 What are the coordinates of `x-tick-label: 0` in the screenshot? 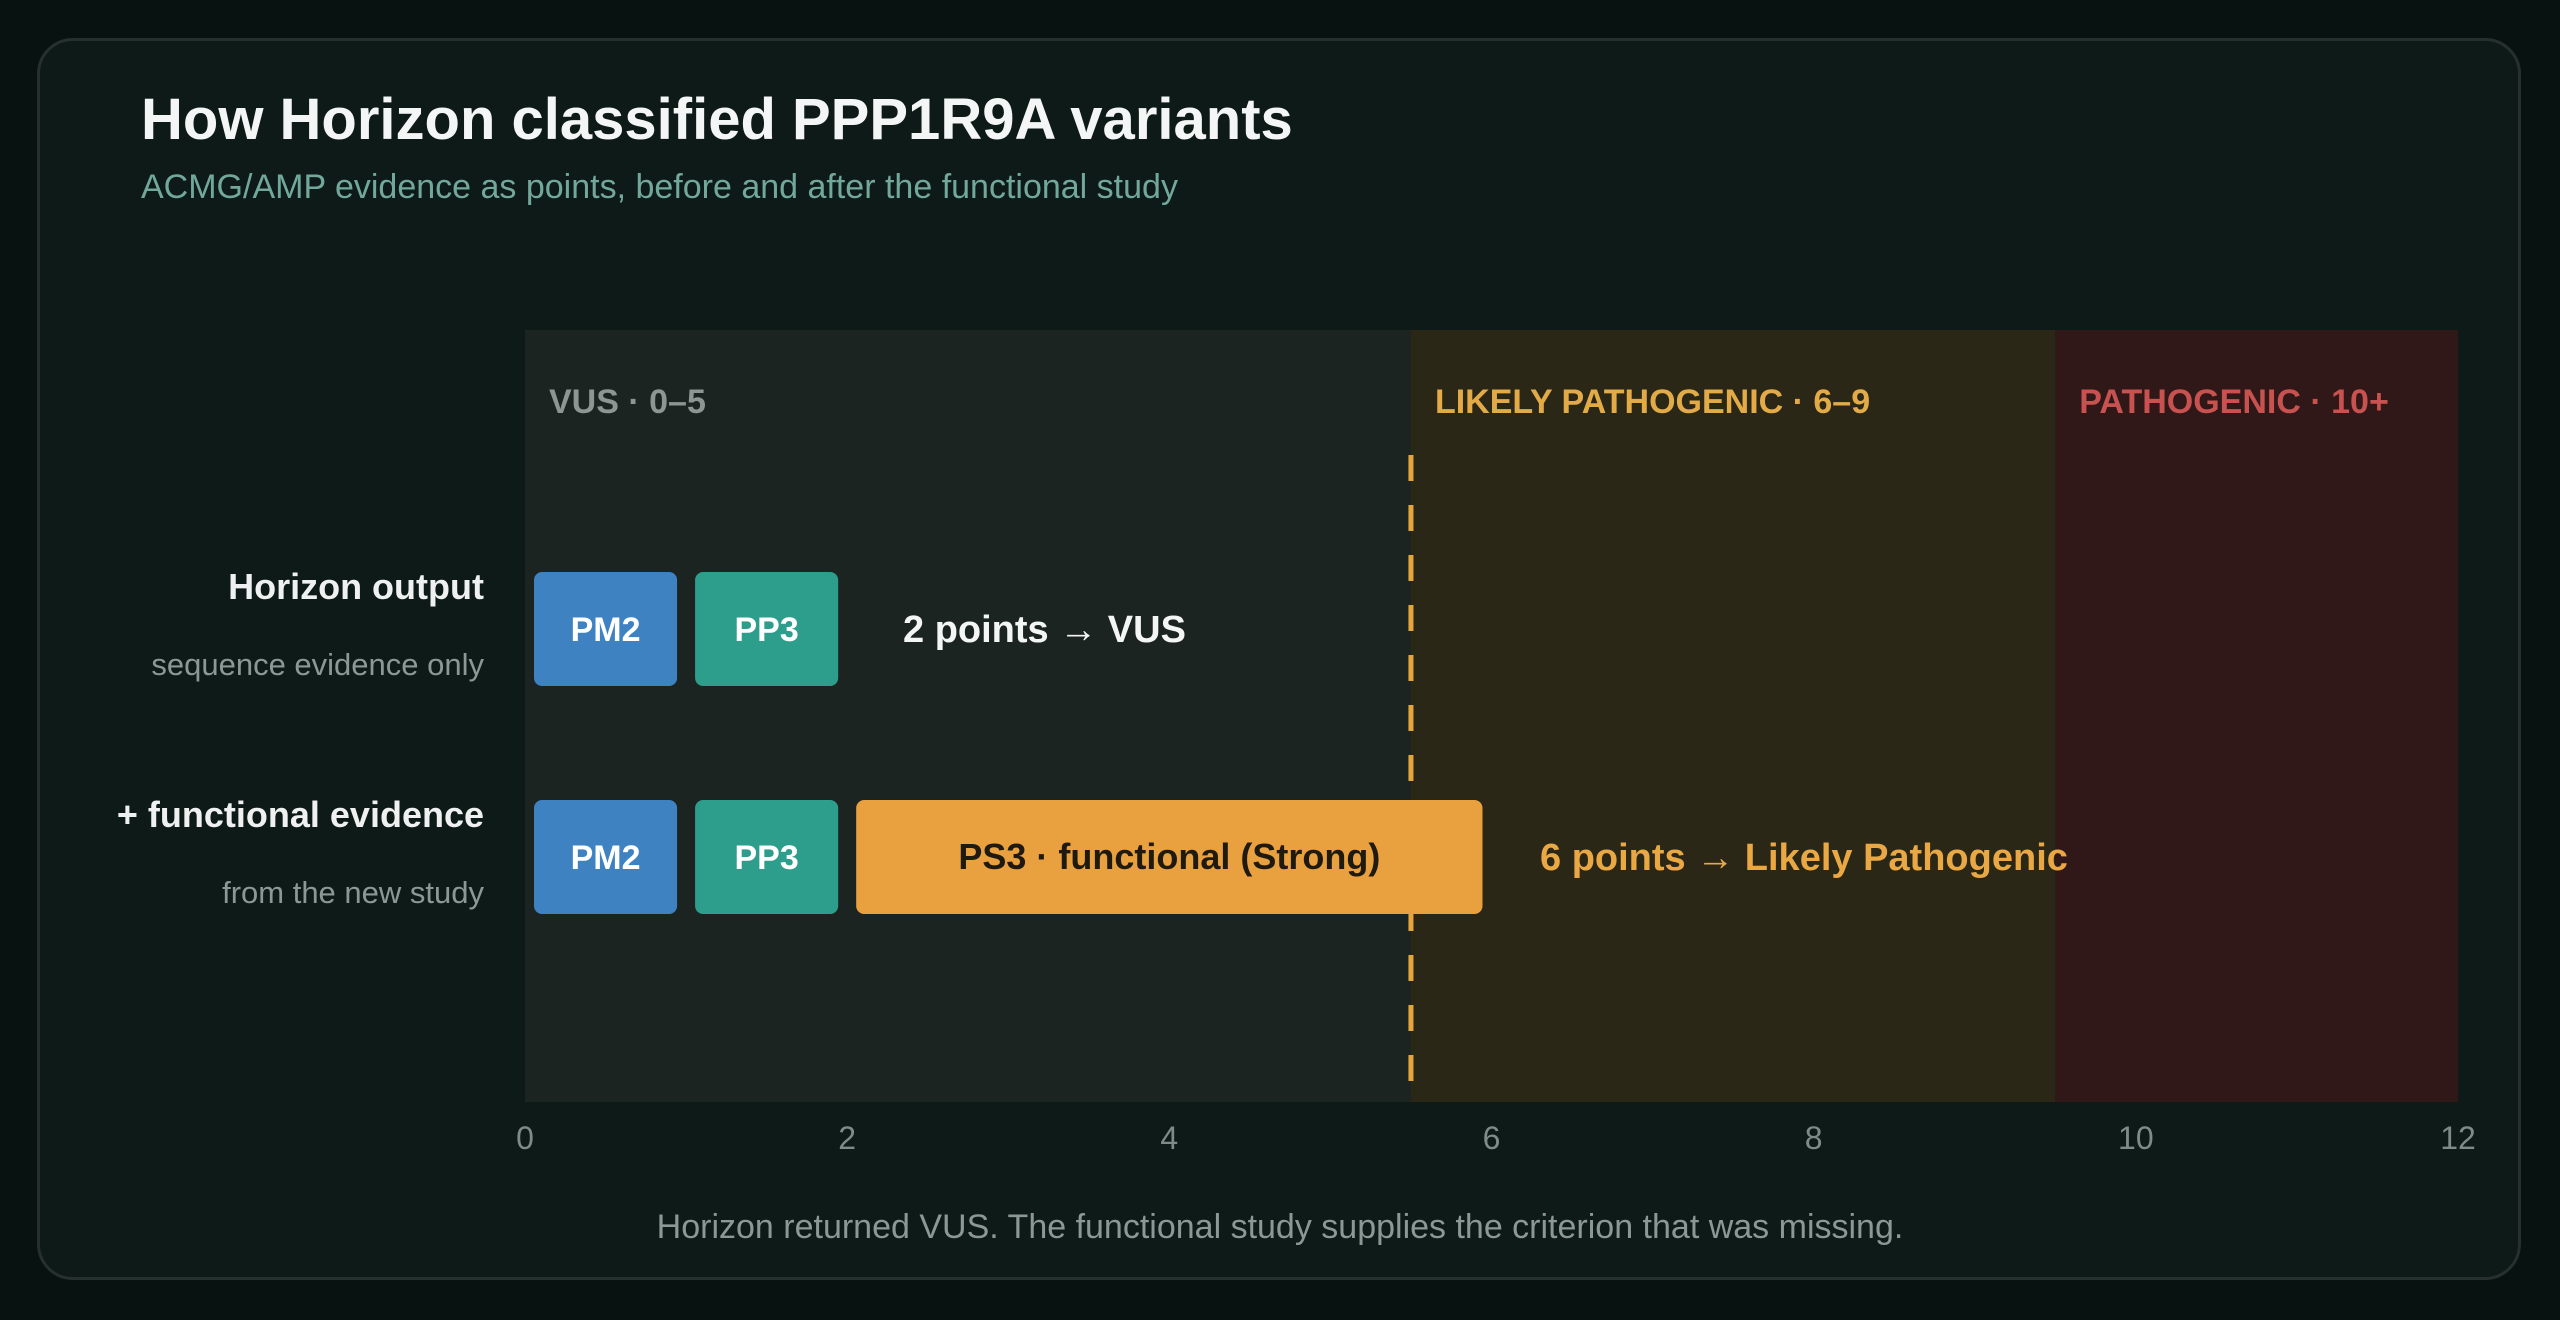 It's located at (525, 1138).